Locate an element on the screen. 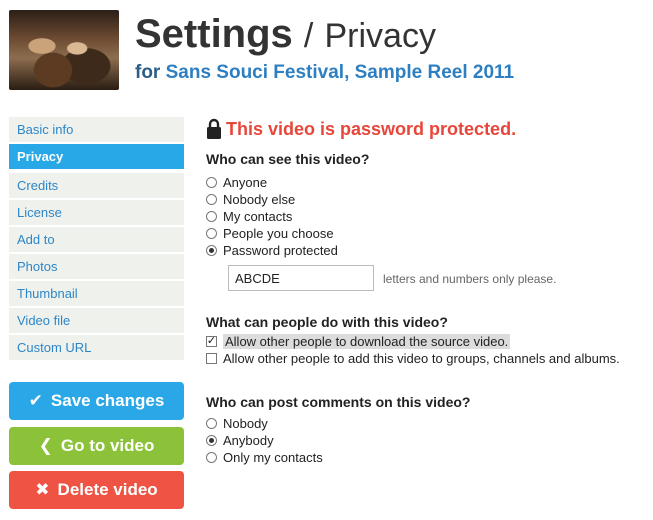  visibility-option-password-protected: Password protected is located at coordinates (272, 250).